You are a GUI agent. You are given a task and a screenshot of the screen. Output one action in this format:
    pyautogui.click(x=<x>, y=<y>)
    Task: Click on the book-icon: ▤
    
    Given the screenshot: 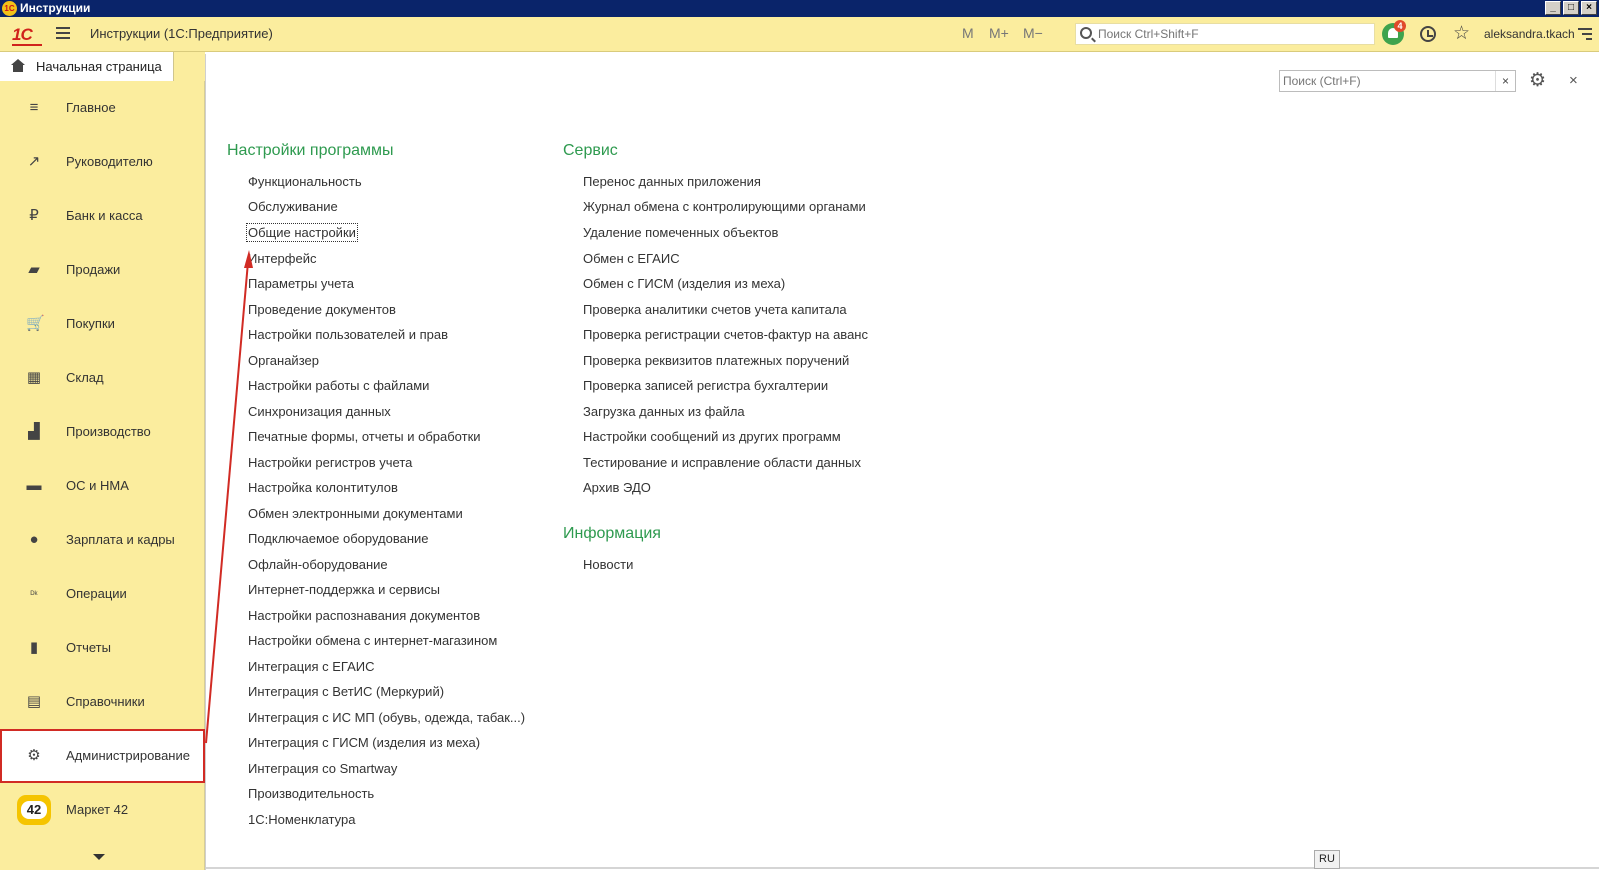 What is the action you would take?
    pyautogui.click(x=34, y=701)
    